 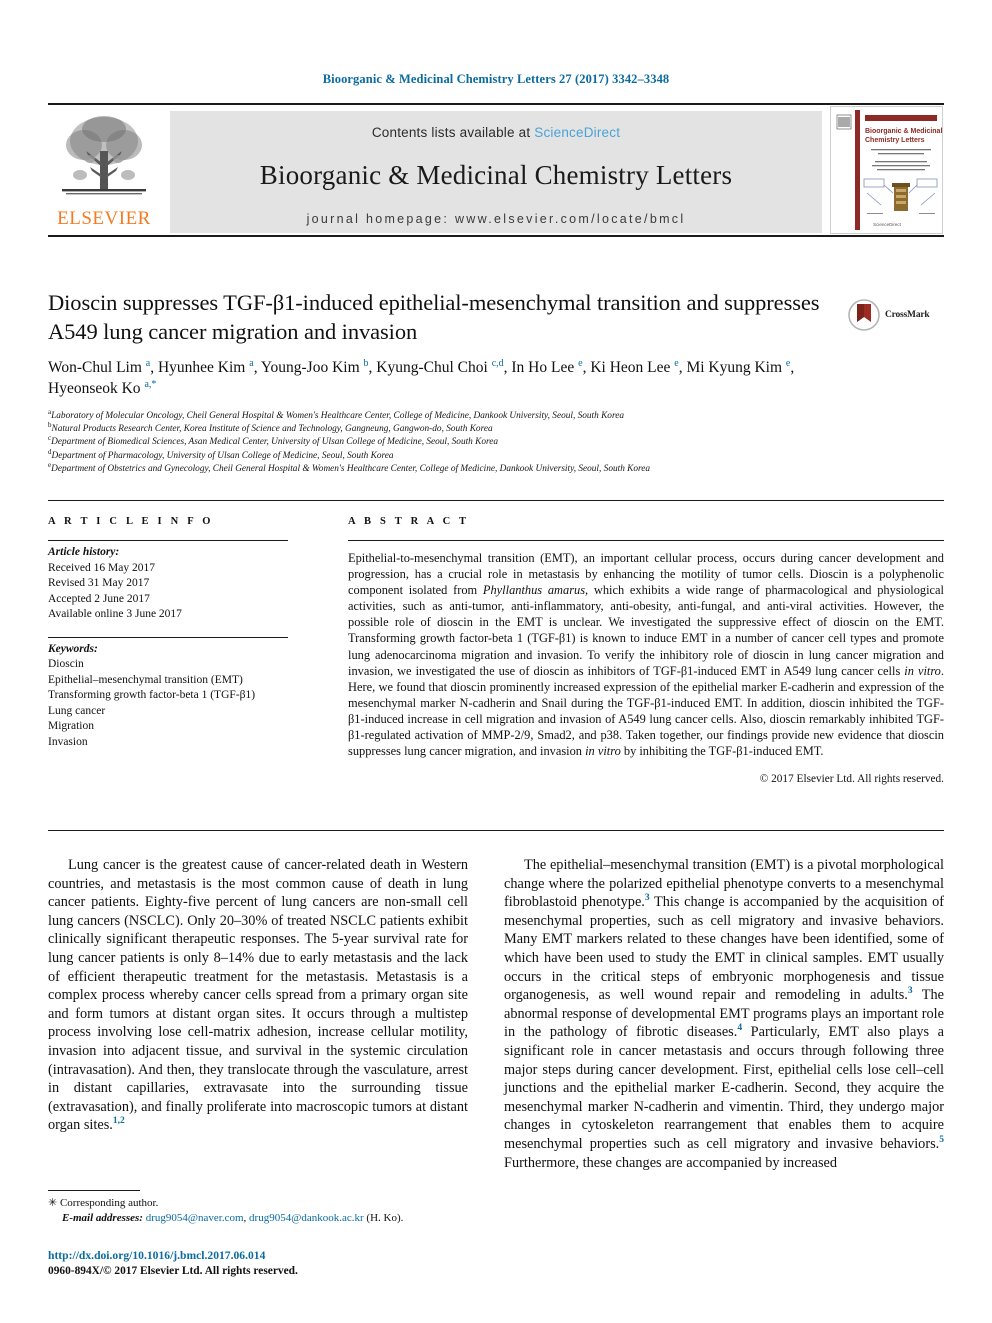 What do you see at coordinates (306, 1218) in the screenshot?
I see `email-link-secondary: drug9054@dankook.ac.kr` at bounding box center [306, 1218].